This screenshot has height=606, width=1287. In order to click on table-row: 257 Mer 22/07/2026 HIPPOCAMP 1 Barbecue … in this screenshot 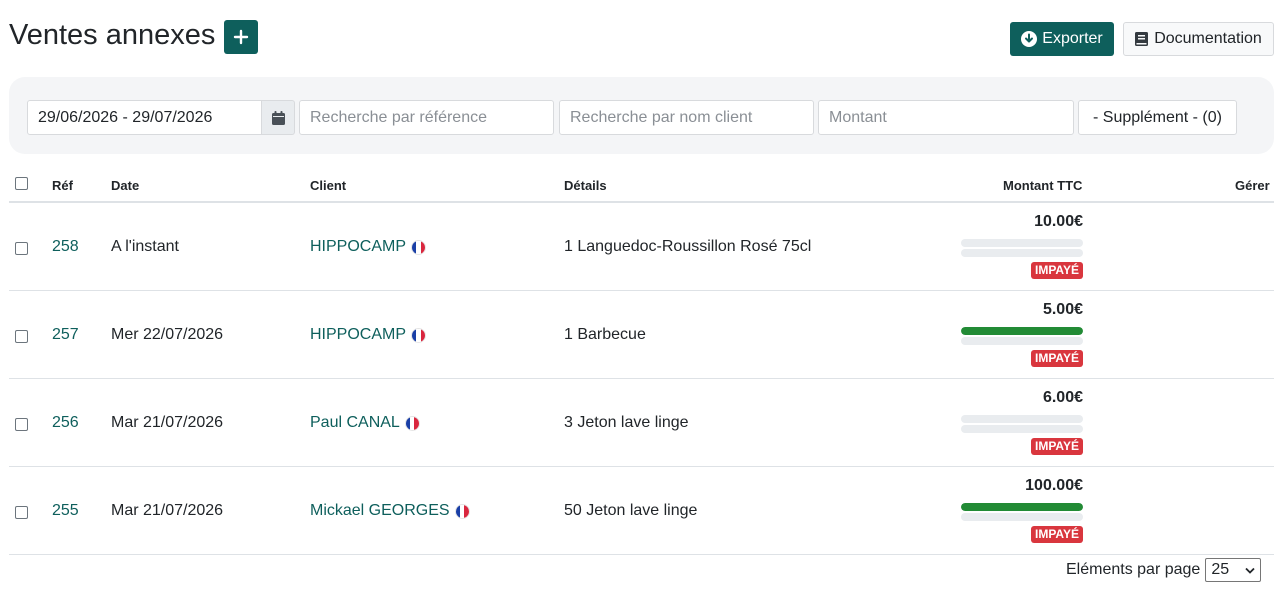, I will do `click(641, 335)`.